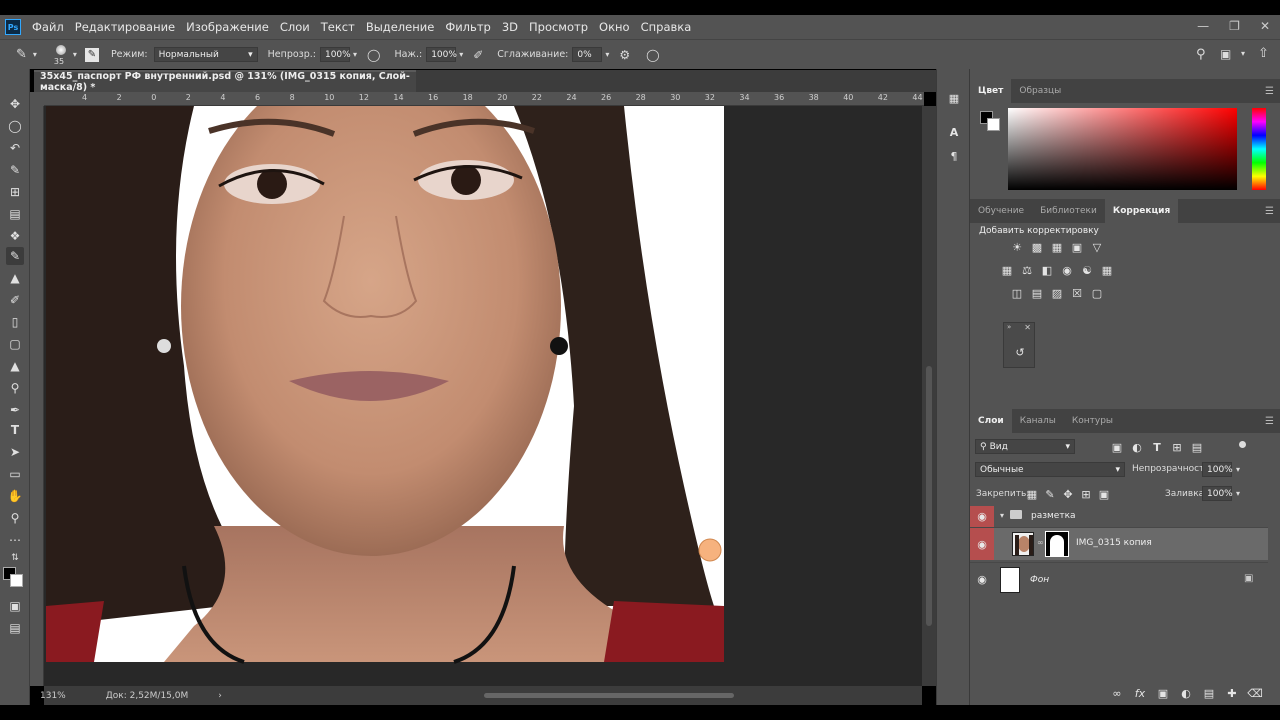 The width and height of the screenshot is (1280, 720). What do you see at coordinates (1047, 270) in the screenshot?
I see `black-white-icon: ◧` at bounding box center [1047, 270].